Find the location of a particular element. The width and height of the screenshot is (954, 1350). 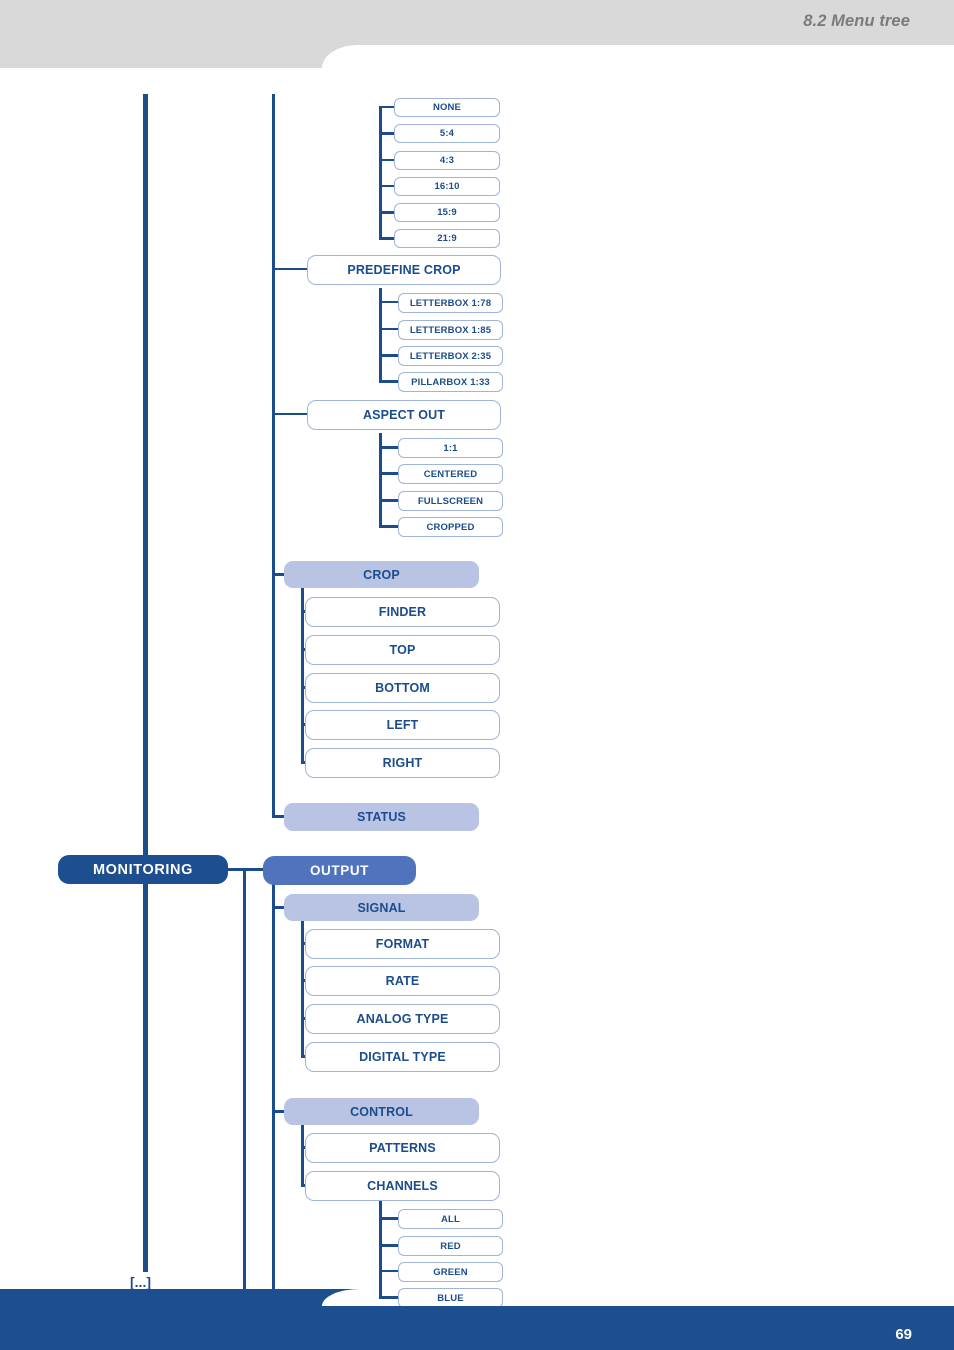

node-control-patterns: PATTERNS is located at coordinates (402, 1148).